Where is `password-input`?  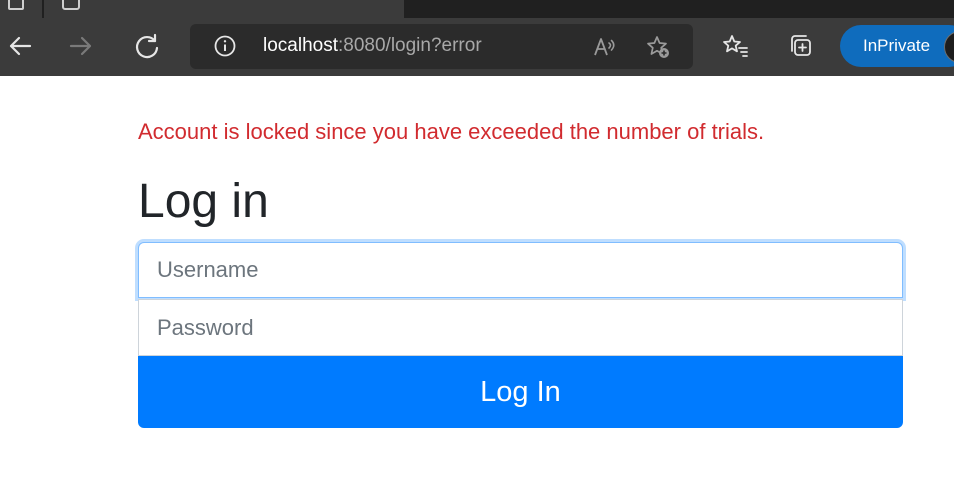
password-input is located at coordinates (520, 327).